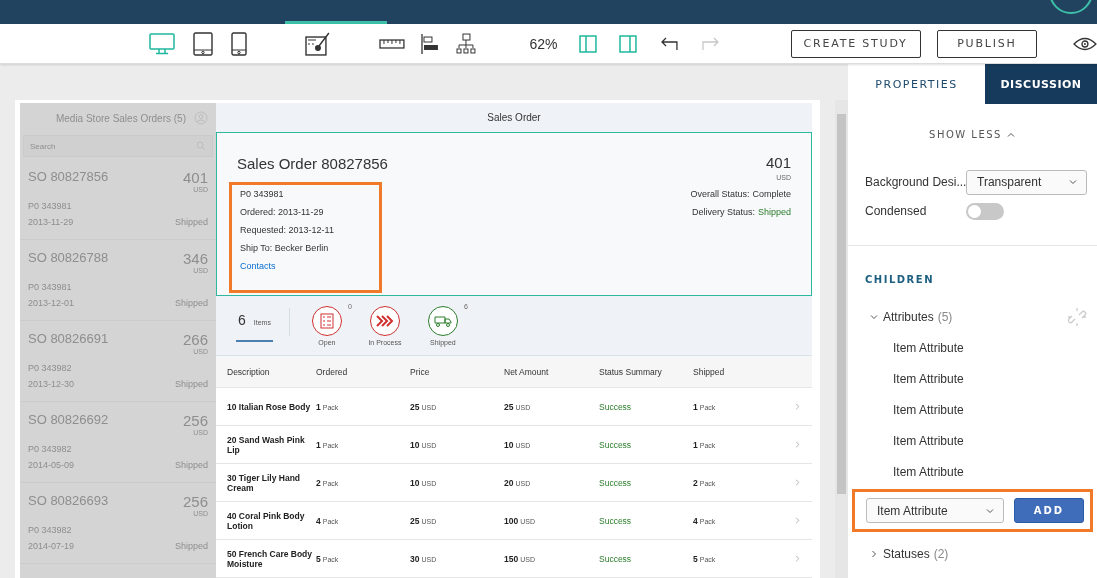 The height and width of the screenshot is (578, 1097). I want to click on tree-group: Statuses (2), so click(972, 554).